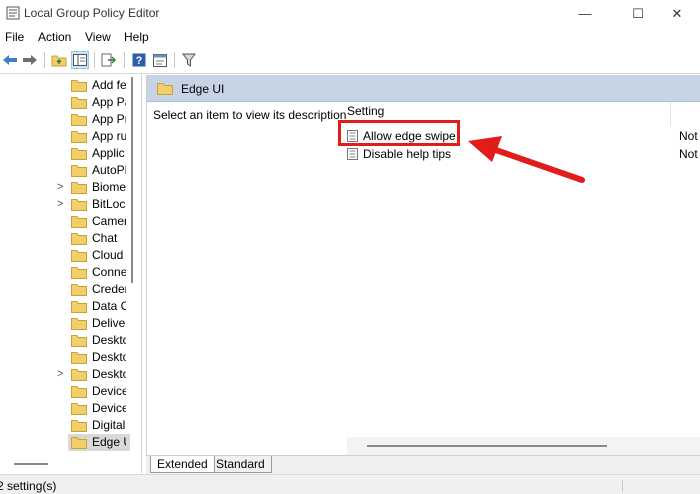  I want to click on close-button: ✕, so click(677, 13).